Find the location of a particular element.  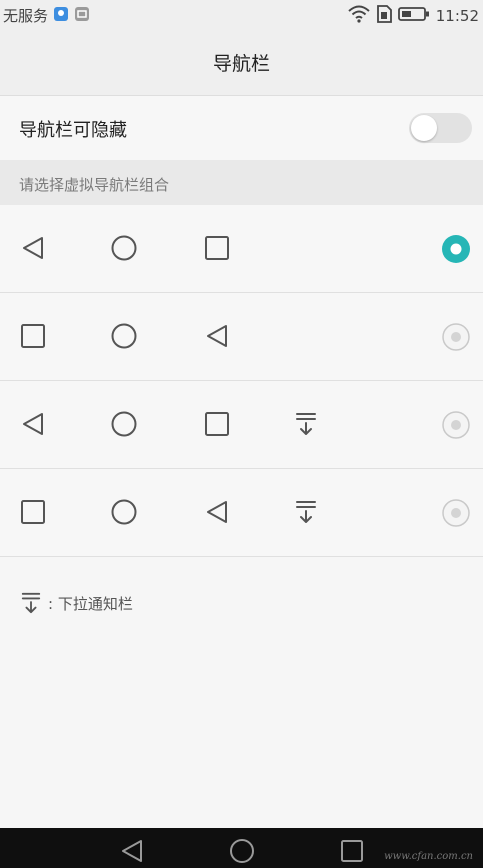

page-title: 导航栏 is located at coordinates (241, 64).